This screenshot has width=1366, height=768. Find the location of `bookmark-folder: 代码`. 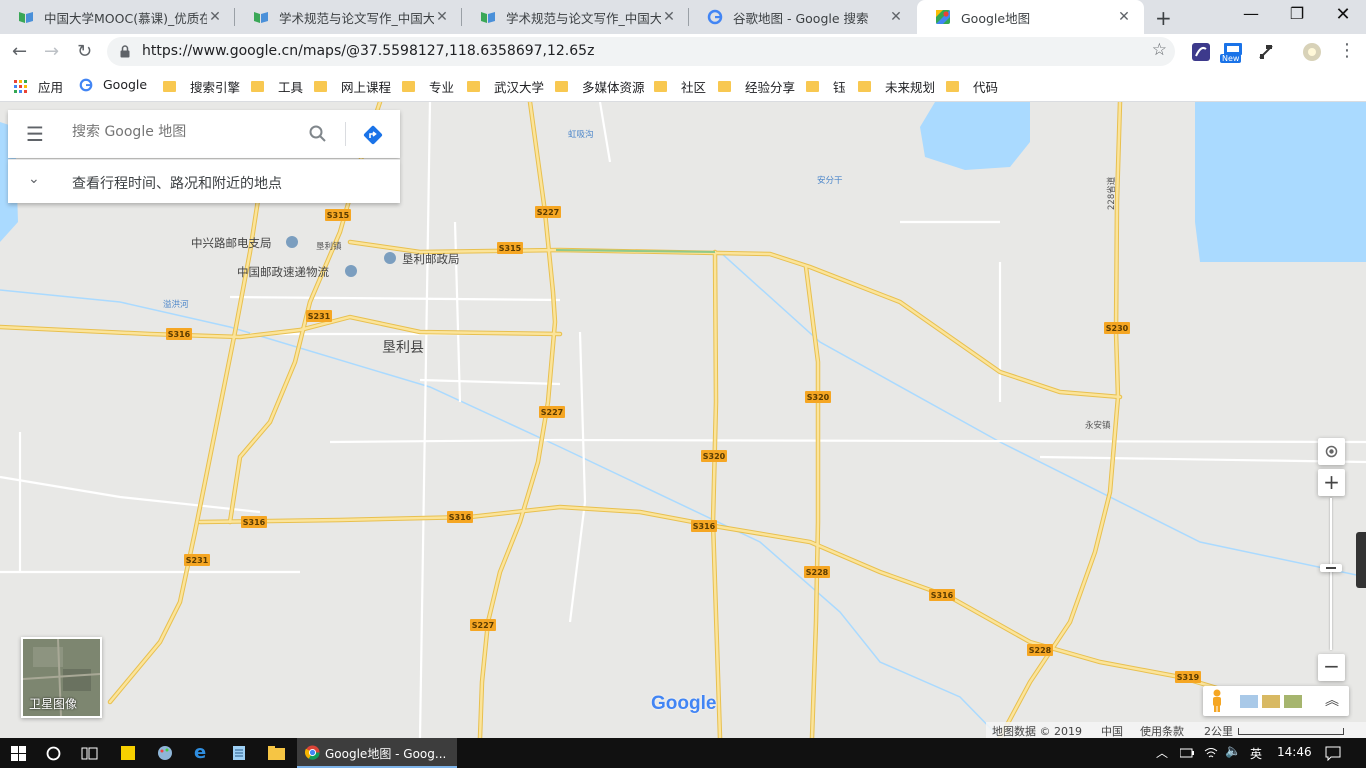

bookmark-folder: 代码 is located at coordinates (972, 86).